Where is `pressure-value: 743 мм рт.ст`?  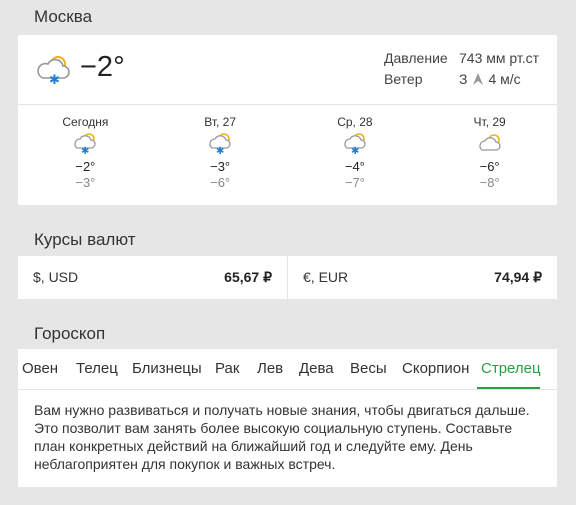 pressure-value: 743 мм рт.ст is located at coordinates (499, 58).